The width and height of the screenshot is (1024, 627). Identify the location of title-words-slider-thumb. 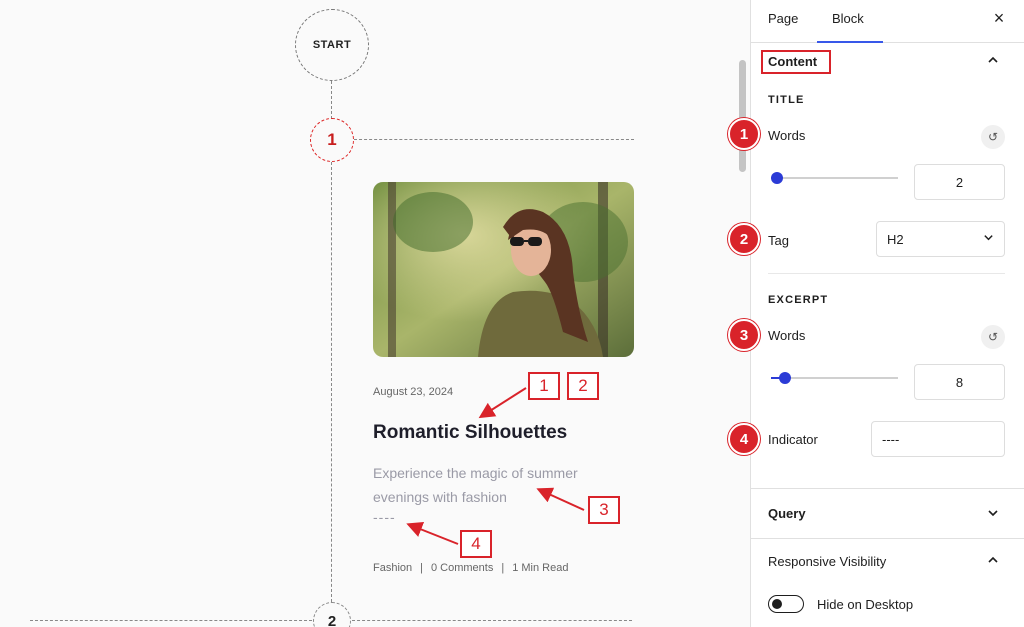
(777, 178).